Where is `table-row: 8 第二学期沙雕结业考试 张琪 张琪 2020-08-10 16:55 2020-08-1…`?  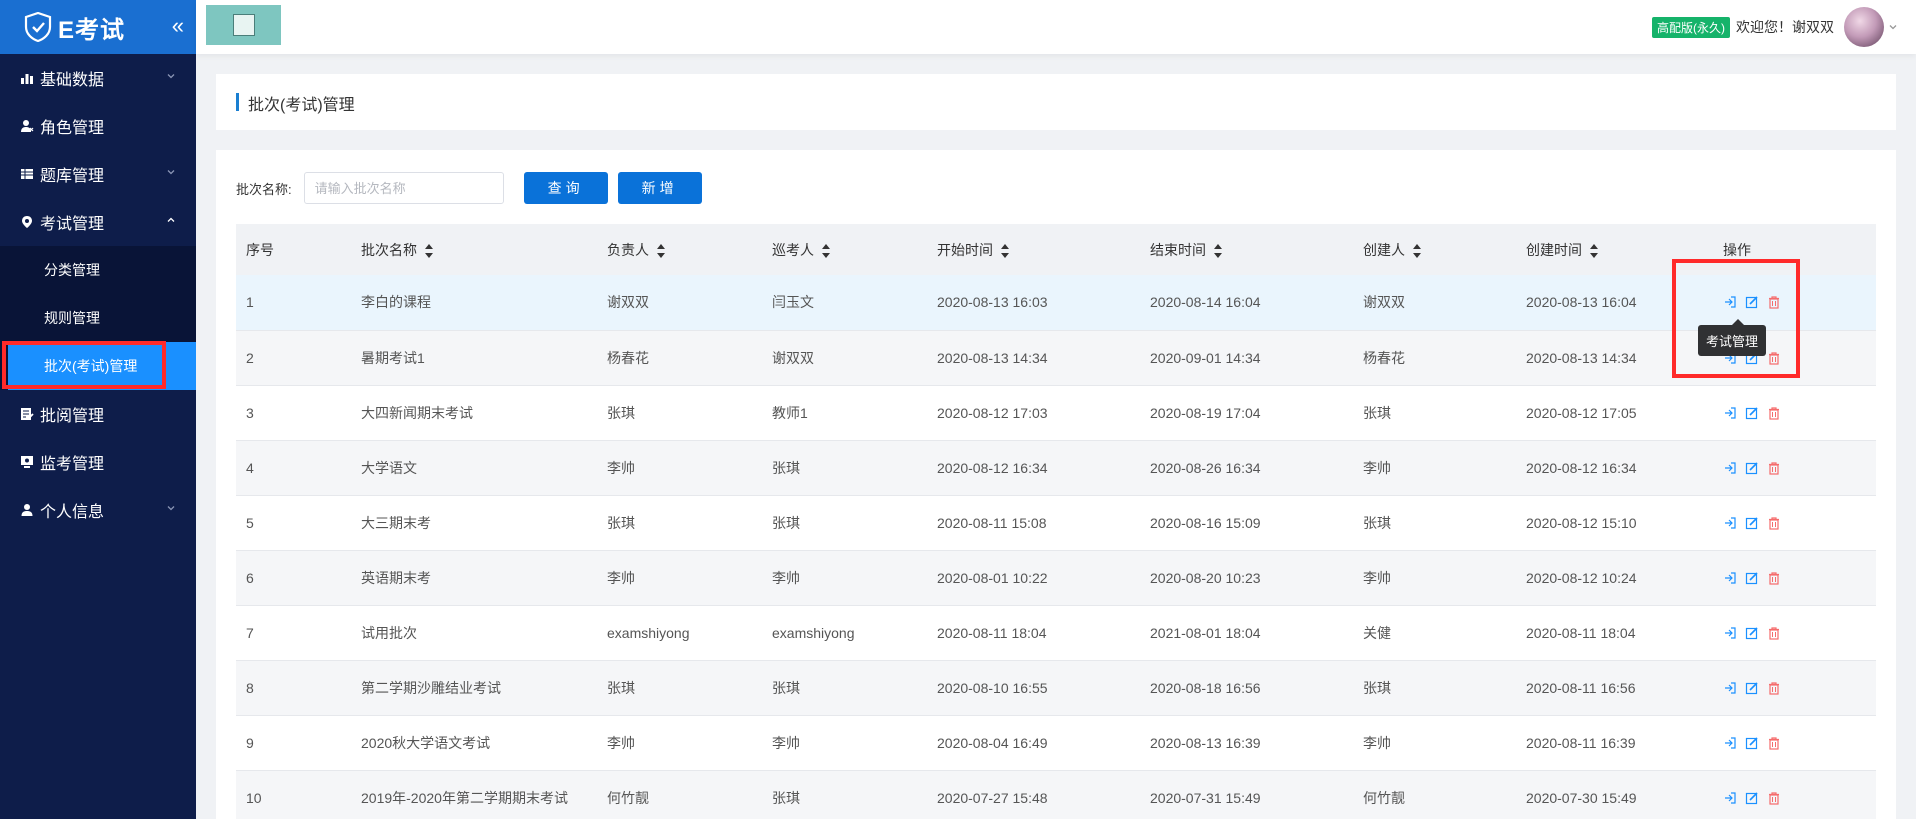
table-row: 8 第二学期沙雕结业考试 张琪 张琪 2020-08-10 16:55 2020-08-1… is located at coordinates (1056, 688).